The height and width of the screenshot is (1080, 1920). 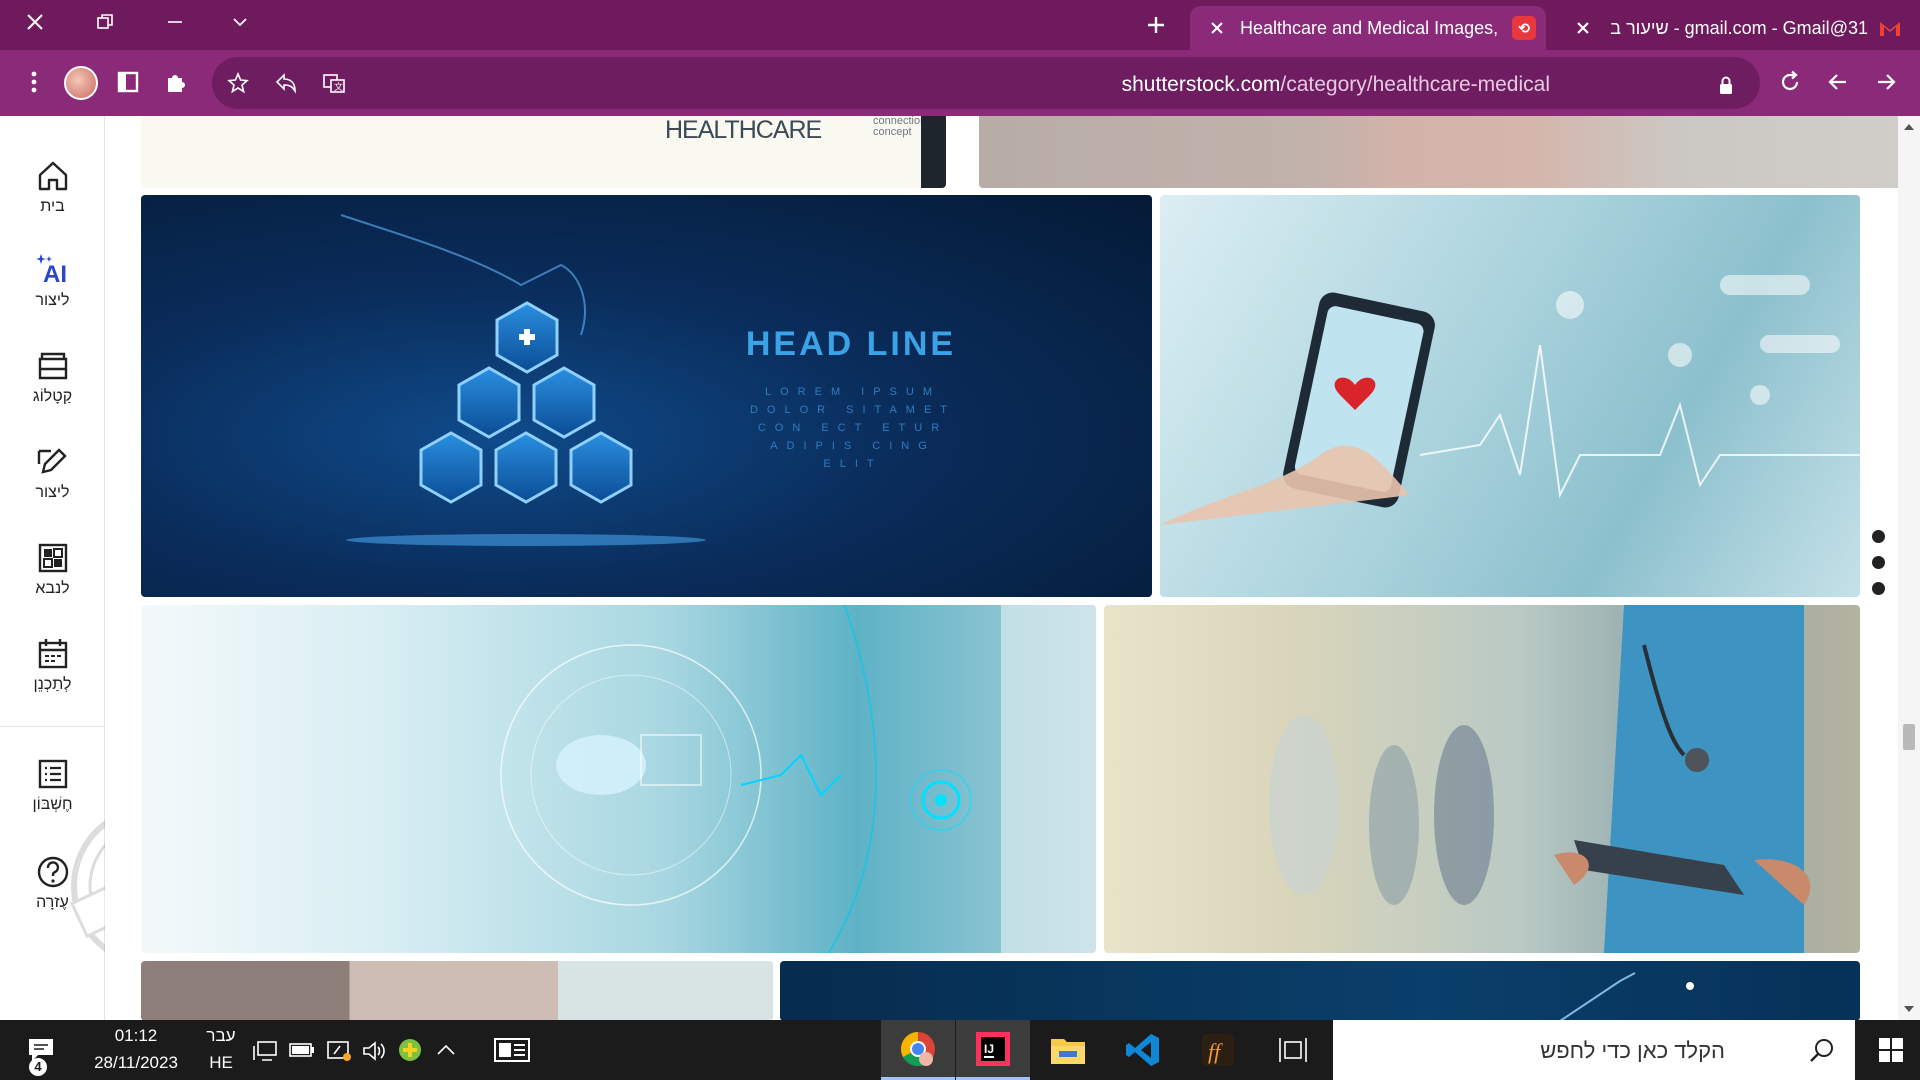 I want to click on taskbar-file-explorer, so click(x=1068, y=1050).